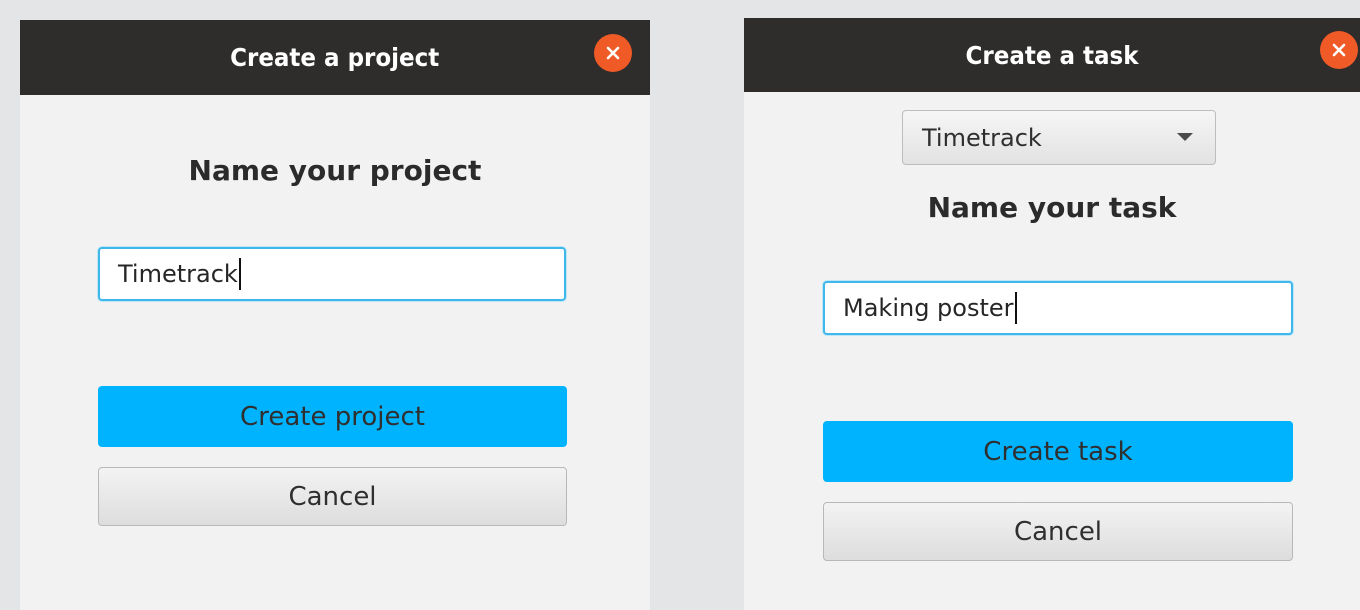  What do you see at coordinates (928, 308) in the screenshot?
I see `input-value: Making poster` at bounding box center [928, 308].